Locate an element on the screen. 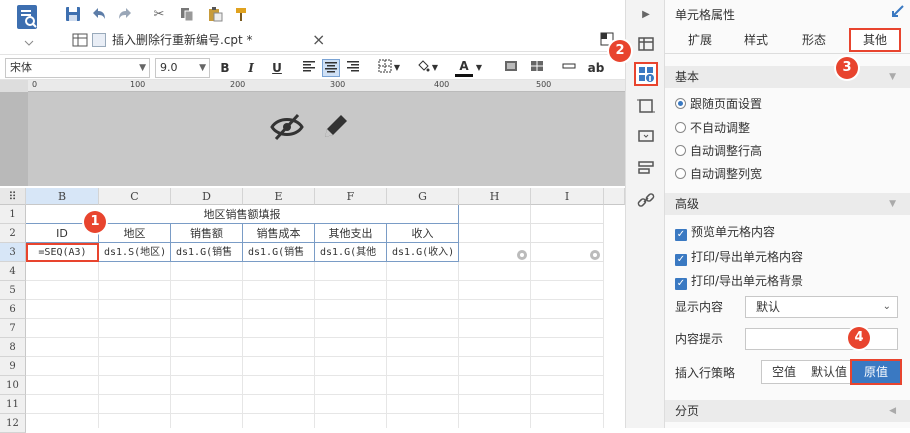 Image resolution: width=910 pixels, height=433 pixels. merge-icon is located at coordinates (511, 66).